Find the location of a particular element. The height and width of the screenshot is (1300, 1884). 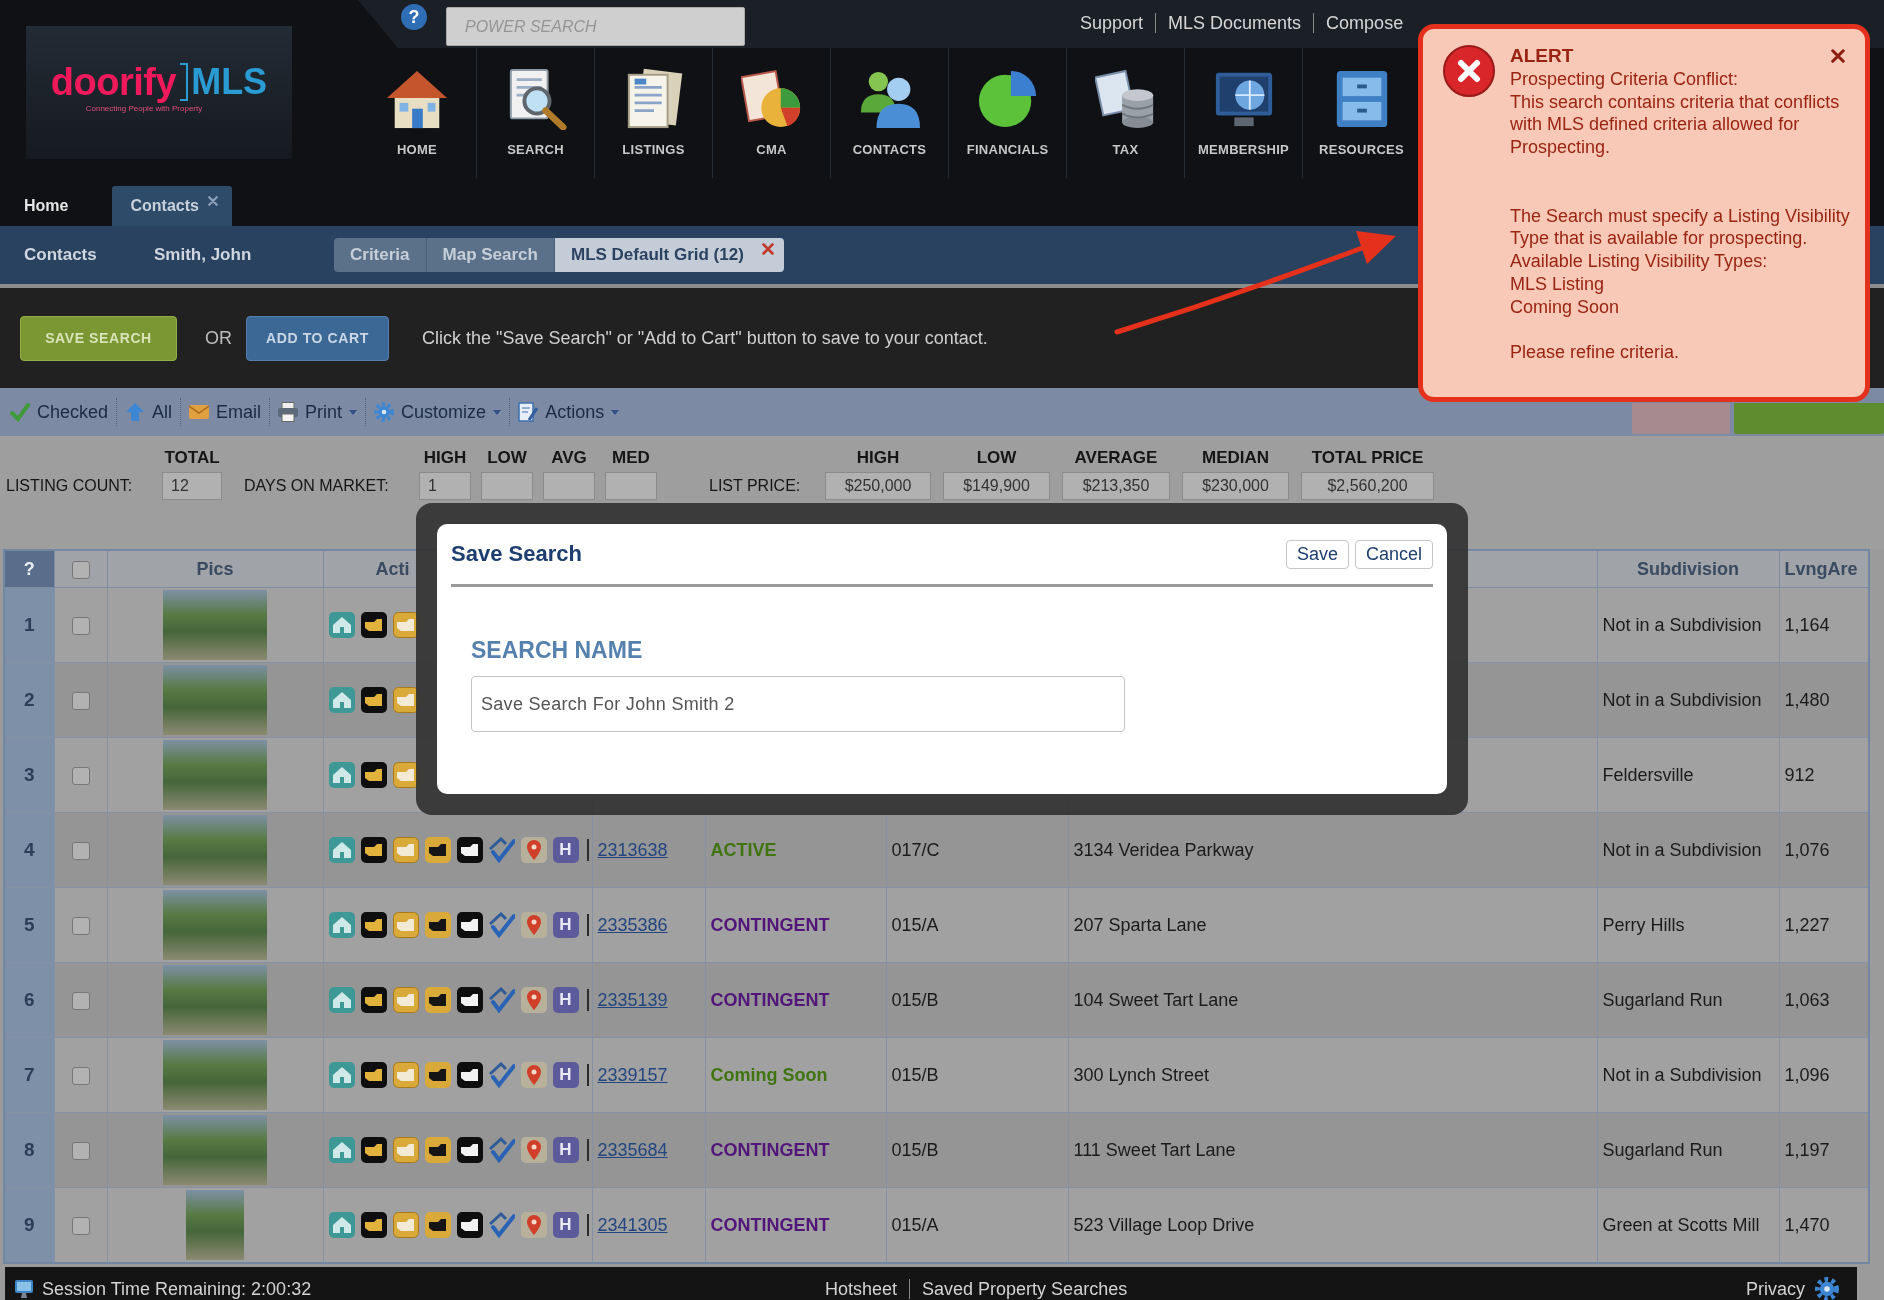

tab: Criteria is located at coordinates (380, 255).